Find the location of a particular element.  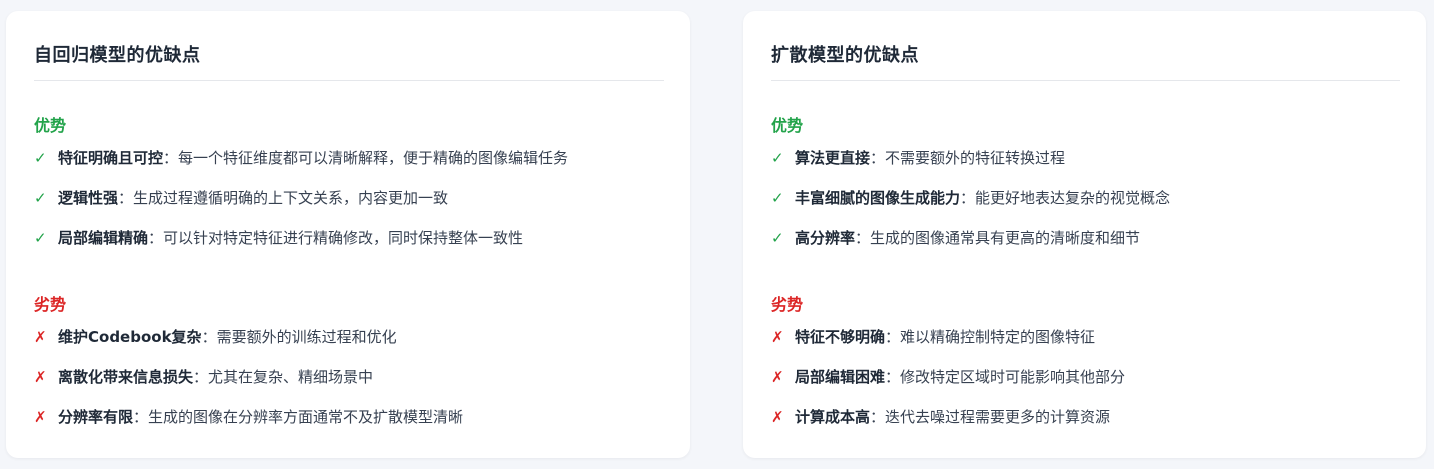

list-item: ✗ 维护Codebook复杂 ： 需要额外的训练过程和优化 is located at coordinates (352, 345).